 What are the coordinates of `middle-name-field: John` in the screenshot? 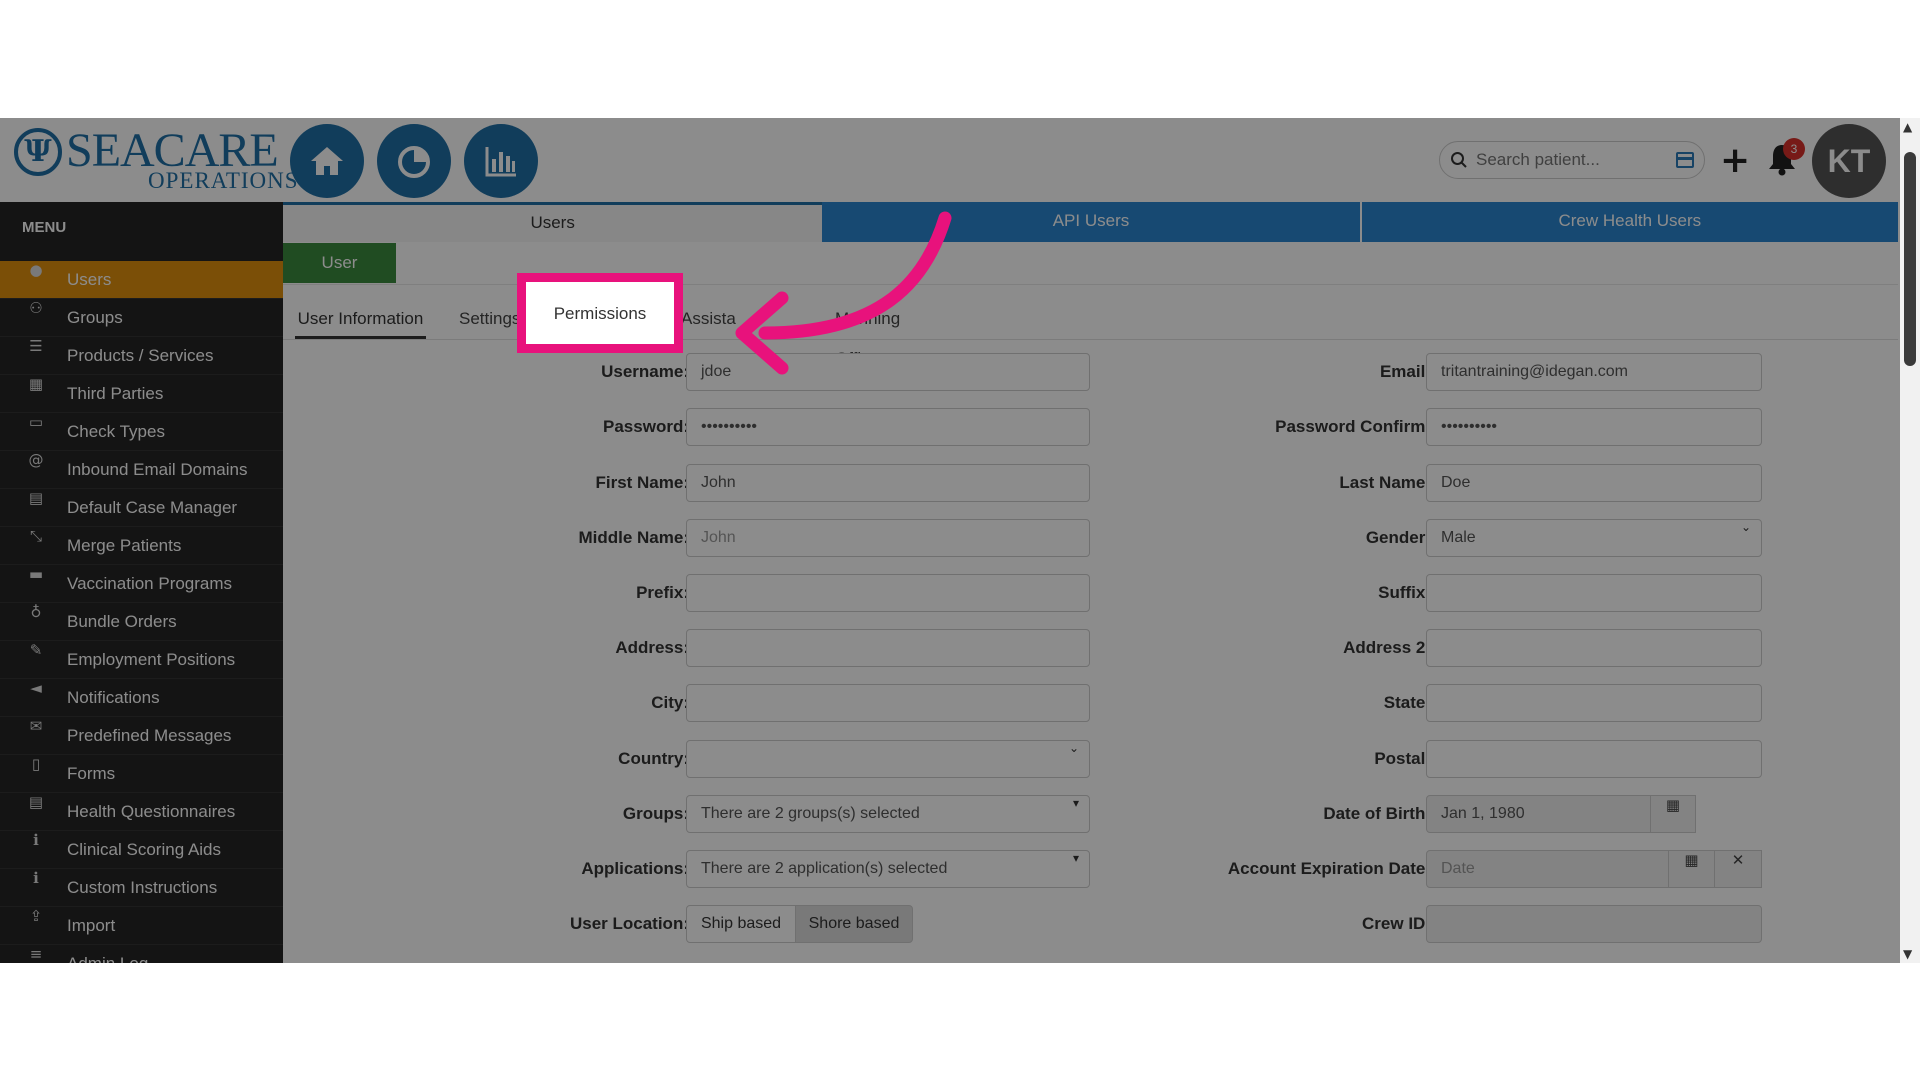 It's located at (888, 538).